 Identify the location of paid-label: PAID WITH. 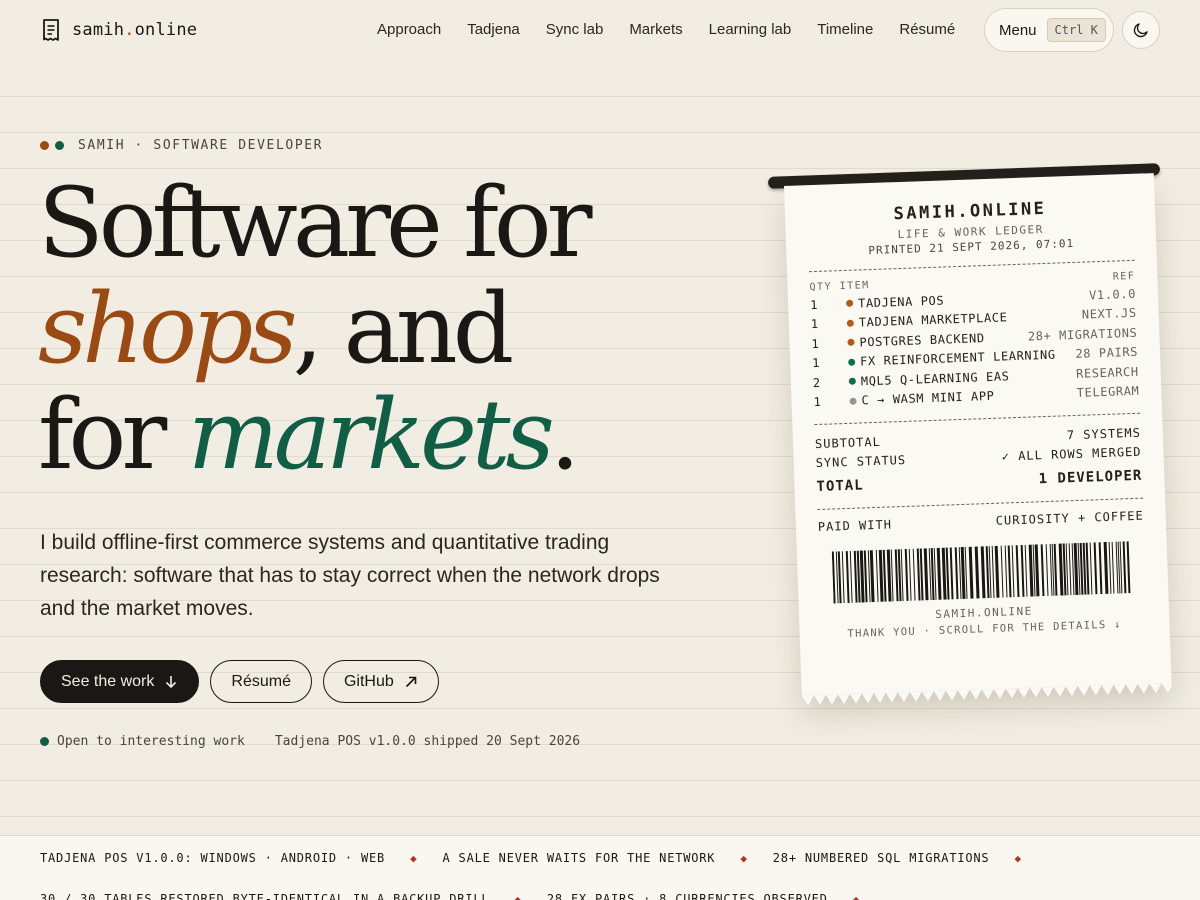
(855, 526).